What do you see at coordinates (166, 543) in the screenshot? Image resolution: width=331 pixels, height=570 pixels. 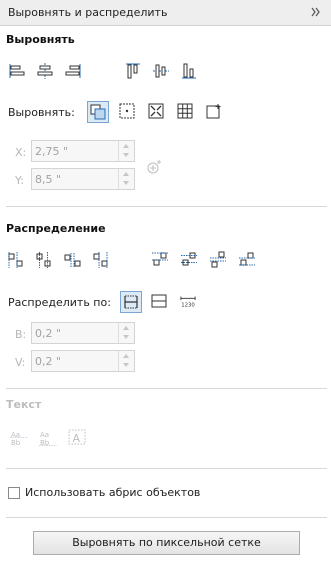 I see `align-to-pixel-grid-button: Выровнять по пиксельной сетке` at bounding box center [166, 543].